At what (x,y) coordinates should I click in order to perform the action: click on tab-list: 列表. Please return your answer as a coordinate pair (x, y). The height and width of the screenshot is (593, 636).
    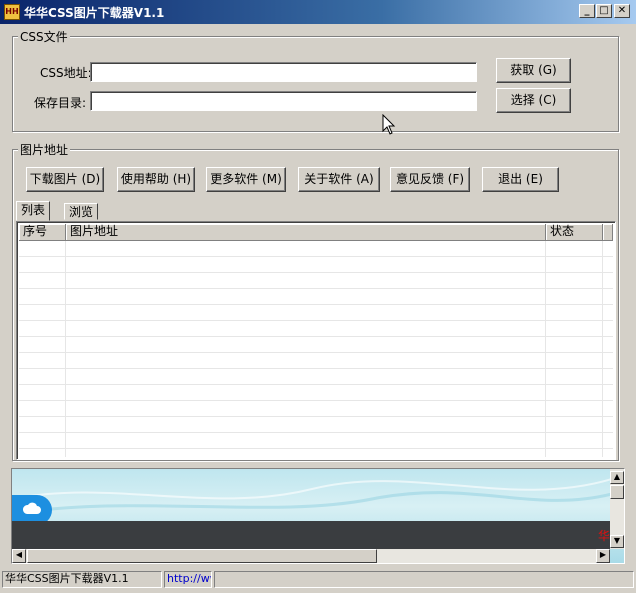
    Looking at the image, I should click on (33, 211).